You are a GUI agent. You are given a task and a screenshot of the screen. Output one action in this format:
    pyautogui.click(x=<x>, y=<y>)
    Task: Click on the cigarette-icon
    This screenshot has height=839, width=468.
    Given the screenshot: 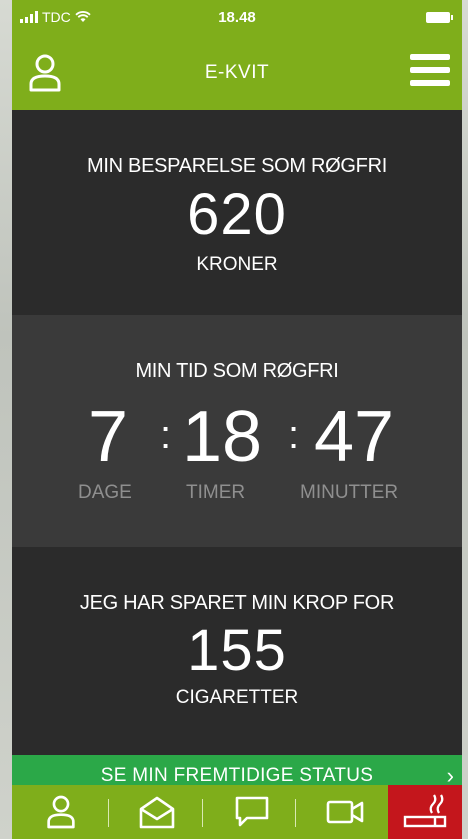 What is the action you would take?
    pyautogui.click(x=425, y=811)
    